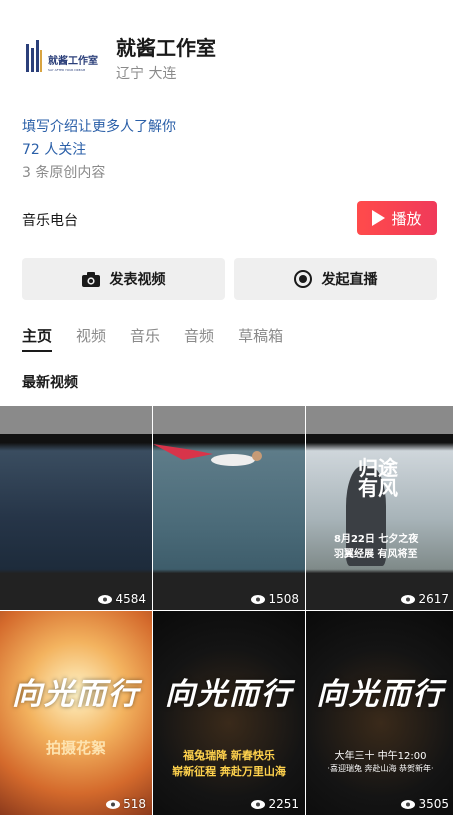 The image size is (453, 817). Describe the element at coordinates (73, 60) in the screenshot. I see `logo-text: 就酱工作室` at that location.